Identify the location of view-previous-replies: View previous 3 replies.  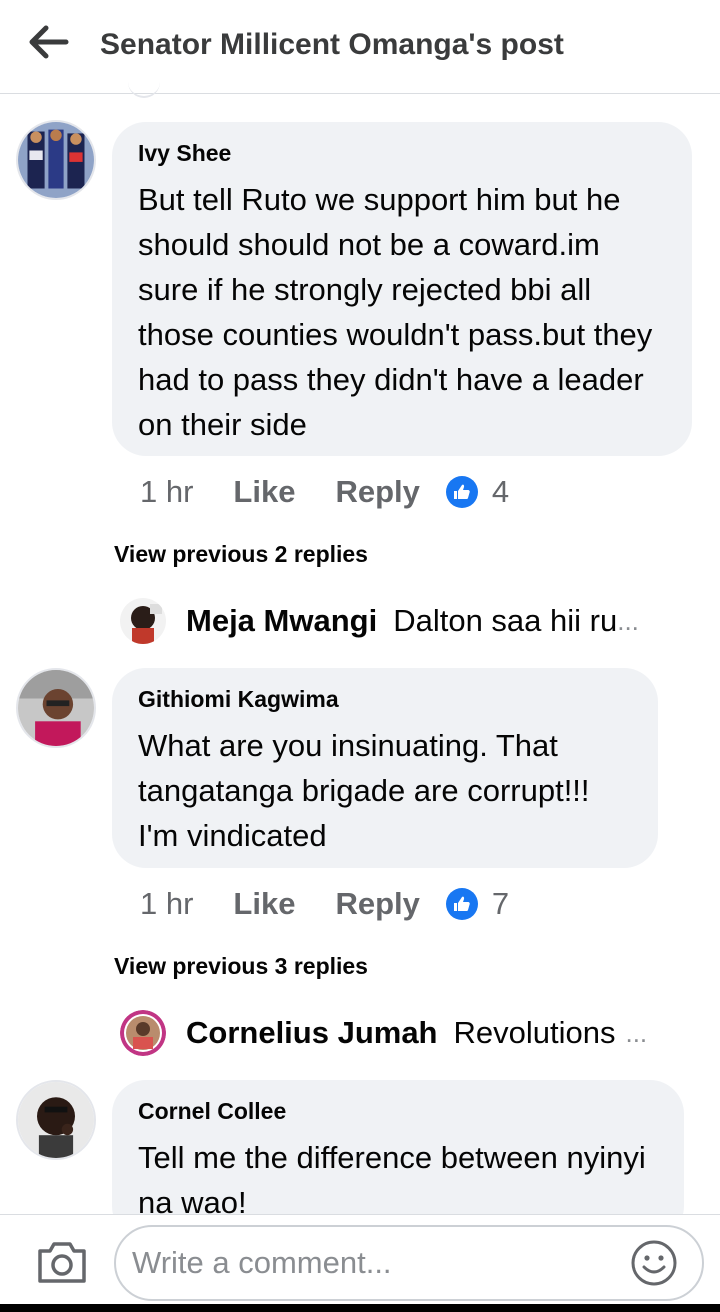
(241, 966).